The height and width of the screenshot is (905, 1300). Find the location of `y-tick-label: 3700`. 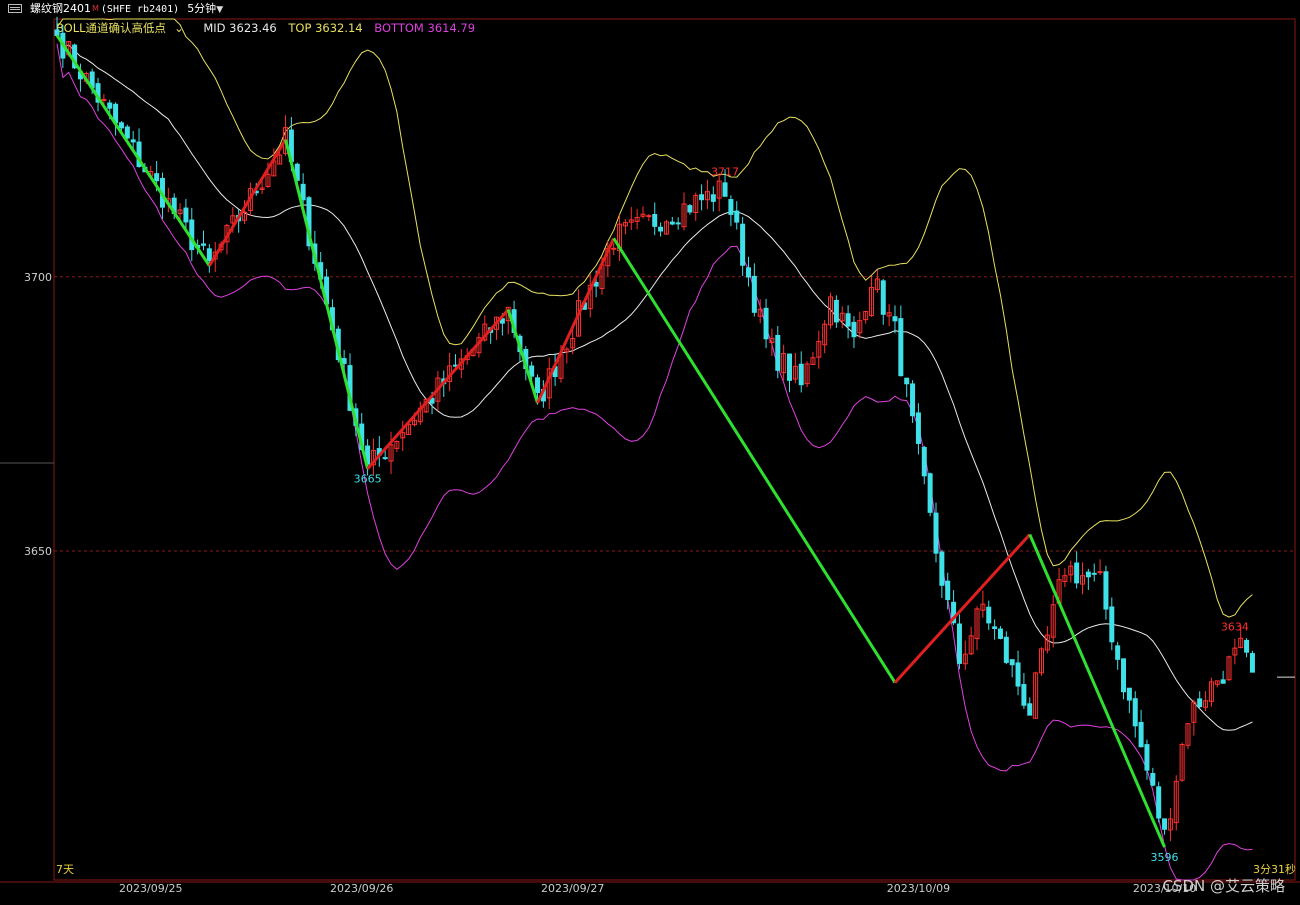

y-tick-label: 3700 is located at coordinates (38, 277).